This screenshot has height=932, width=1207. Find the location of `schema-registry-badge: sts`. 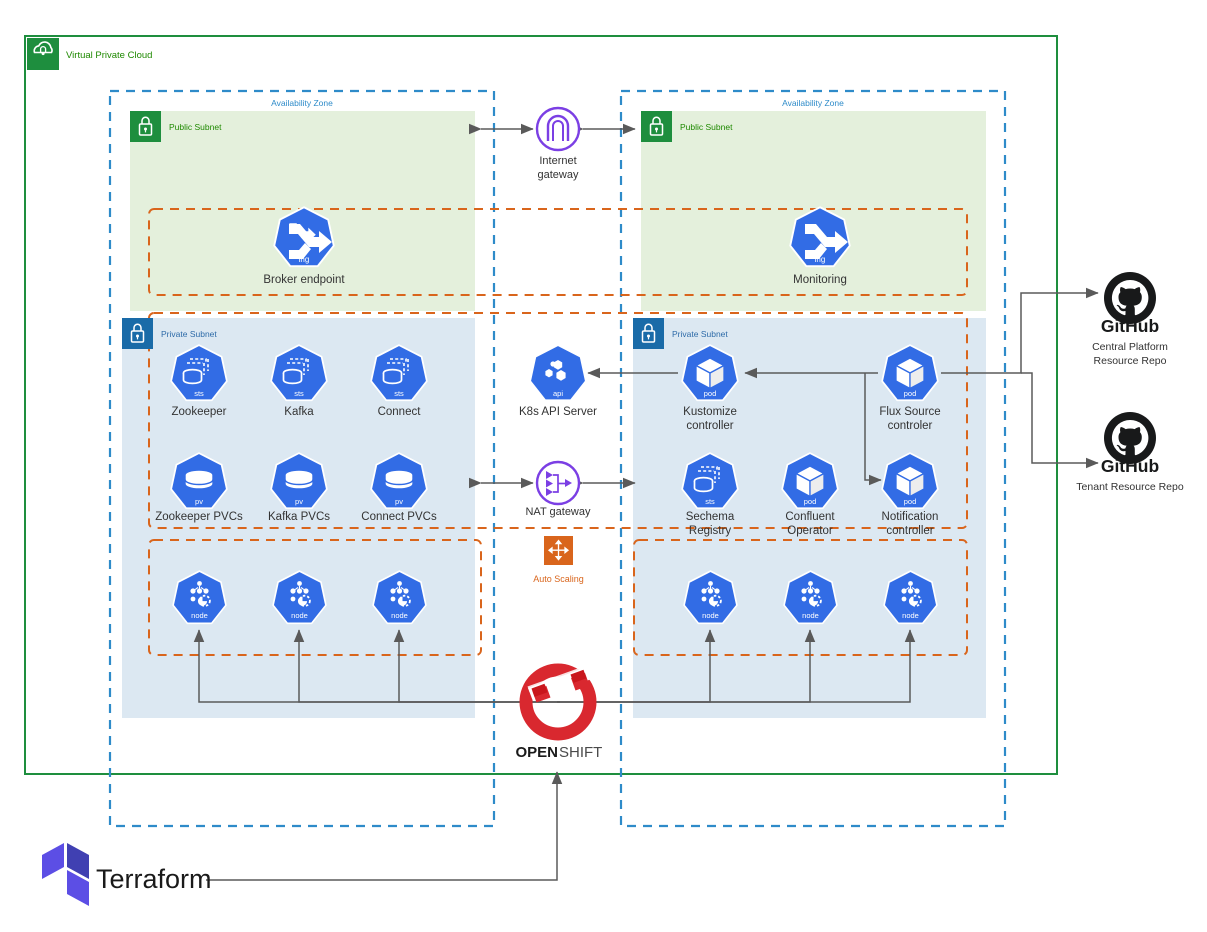

schema-registry-badge: sts is located at coordinates (710, 501).